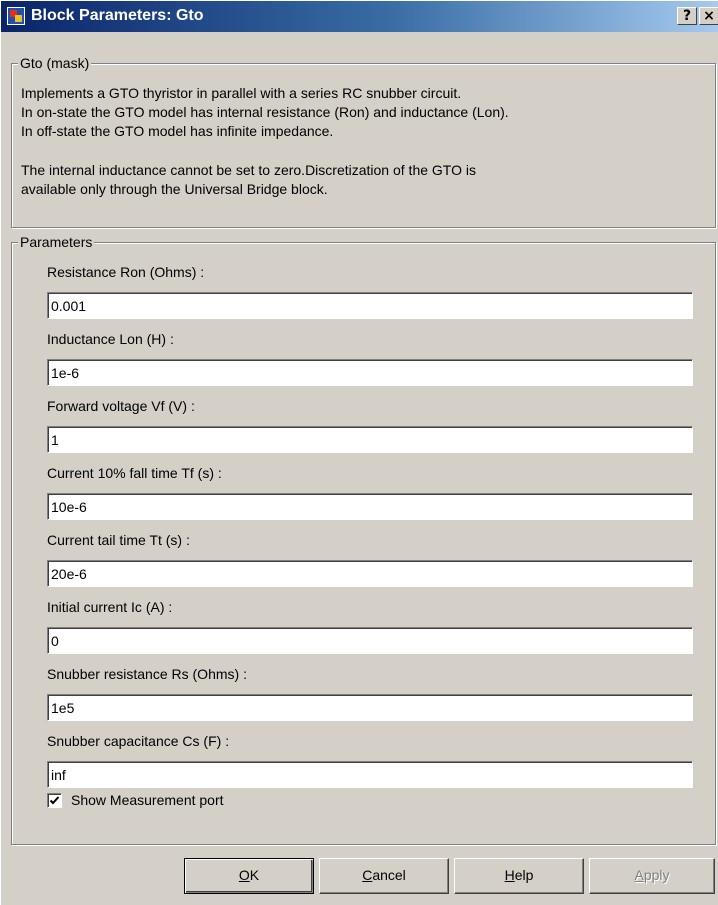 The height and width of the screenshot is (905, 718). Describe the element at coordinates (370, 774) in the screenshot. I see `cs-input` at that location.